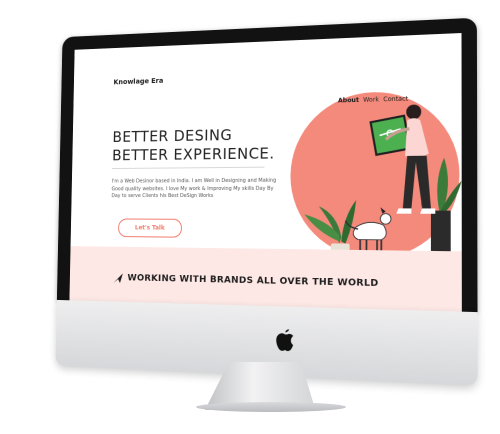 The width and height of the screenshot is (500, 434). I want to click on headline-line-1: BETTER DESING, so click(172, 136).